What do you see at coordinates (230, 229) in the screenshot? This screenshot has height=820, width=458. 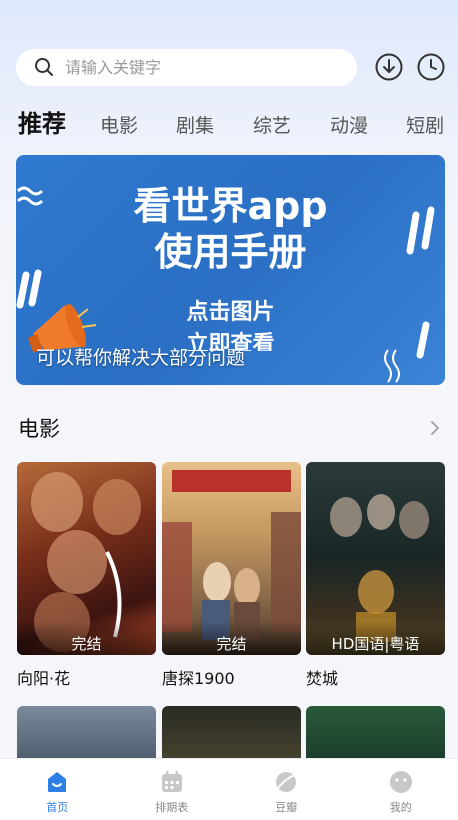 I see `banner-title: 看世界app 使用手册` at bounding box center [230, 229].